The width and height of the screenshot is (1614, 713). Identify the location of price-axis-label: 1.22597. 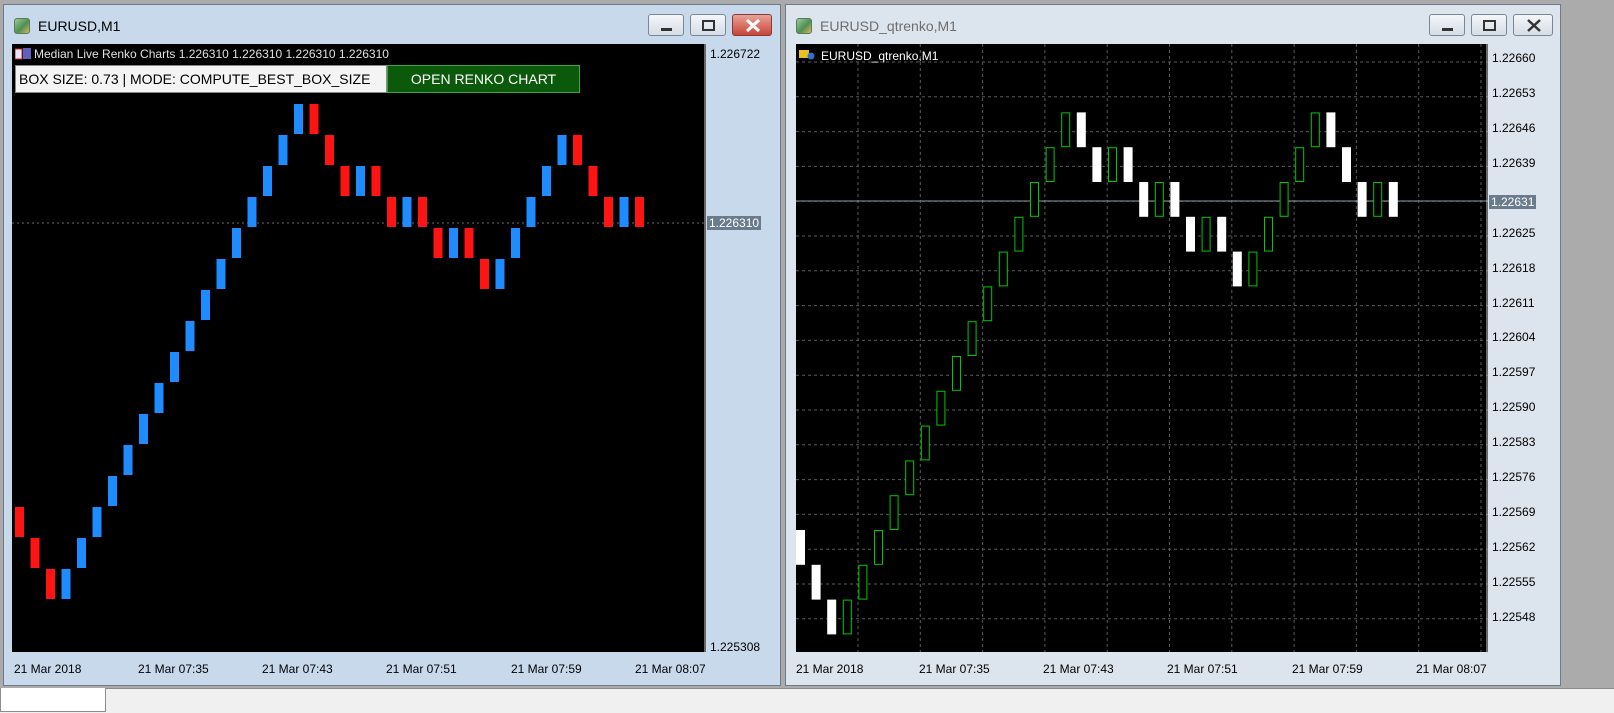
(1514, 372).